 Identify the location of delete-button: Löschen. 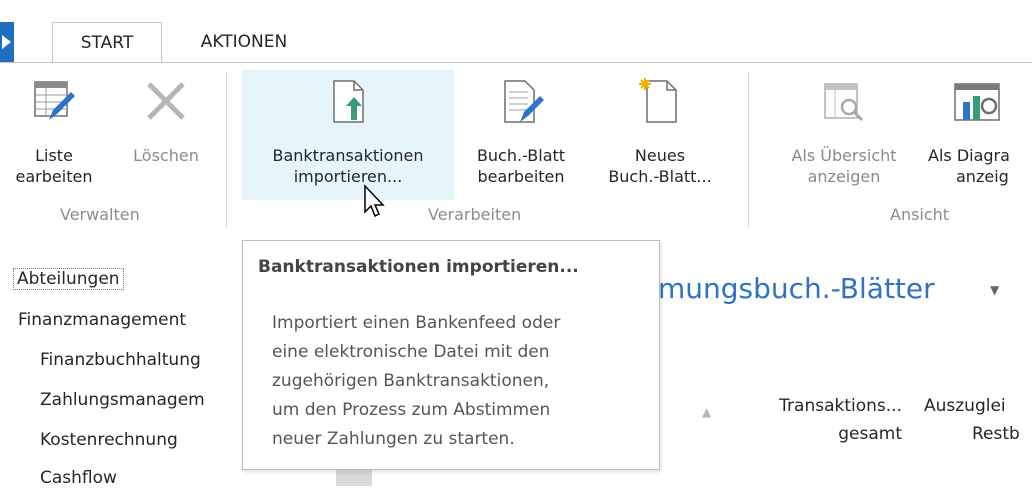
(166, 135).